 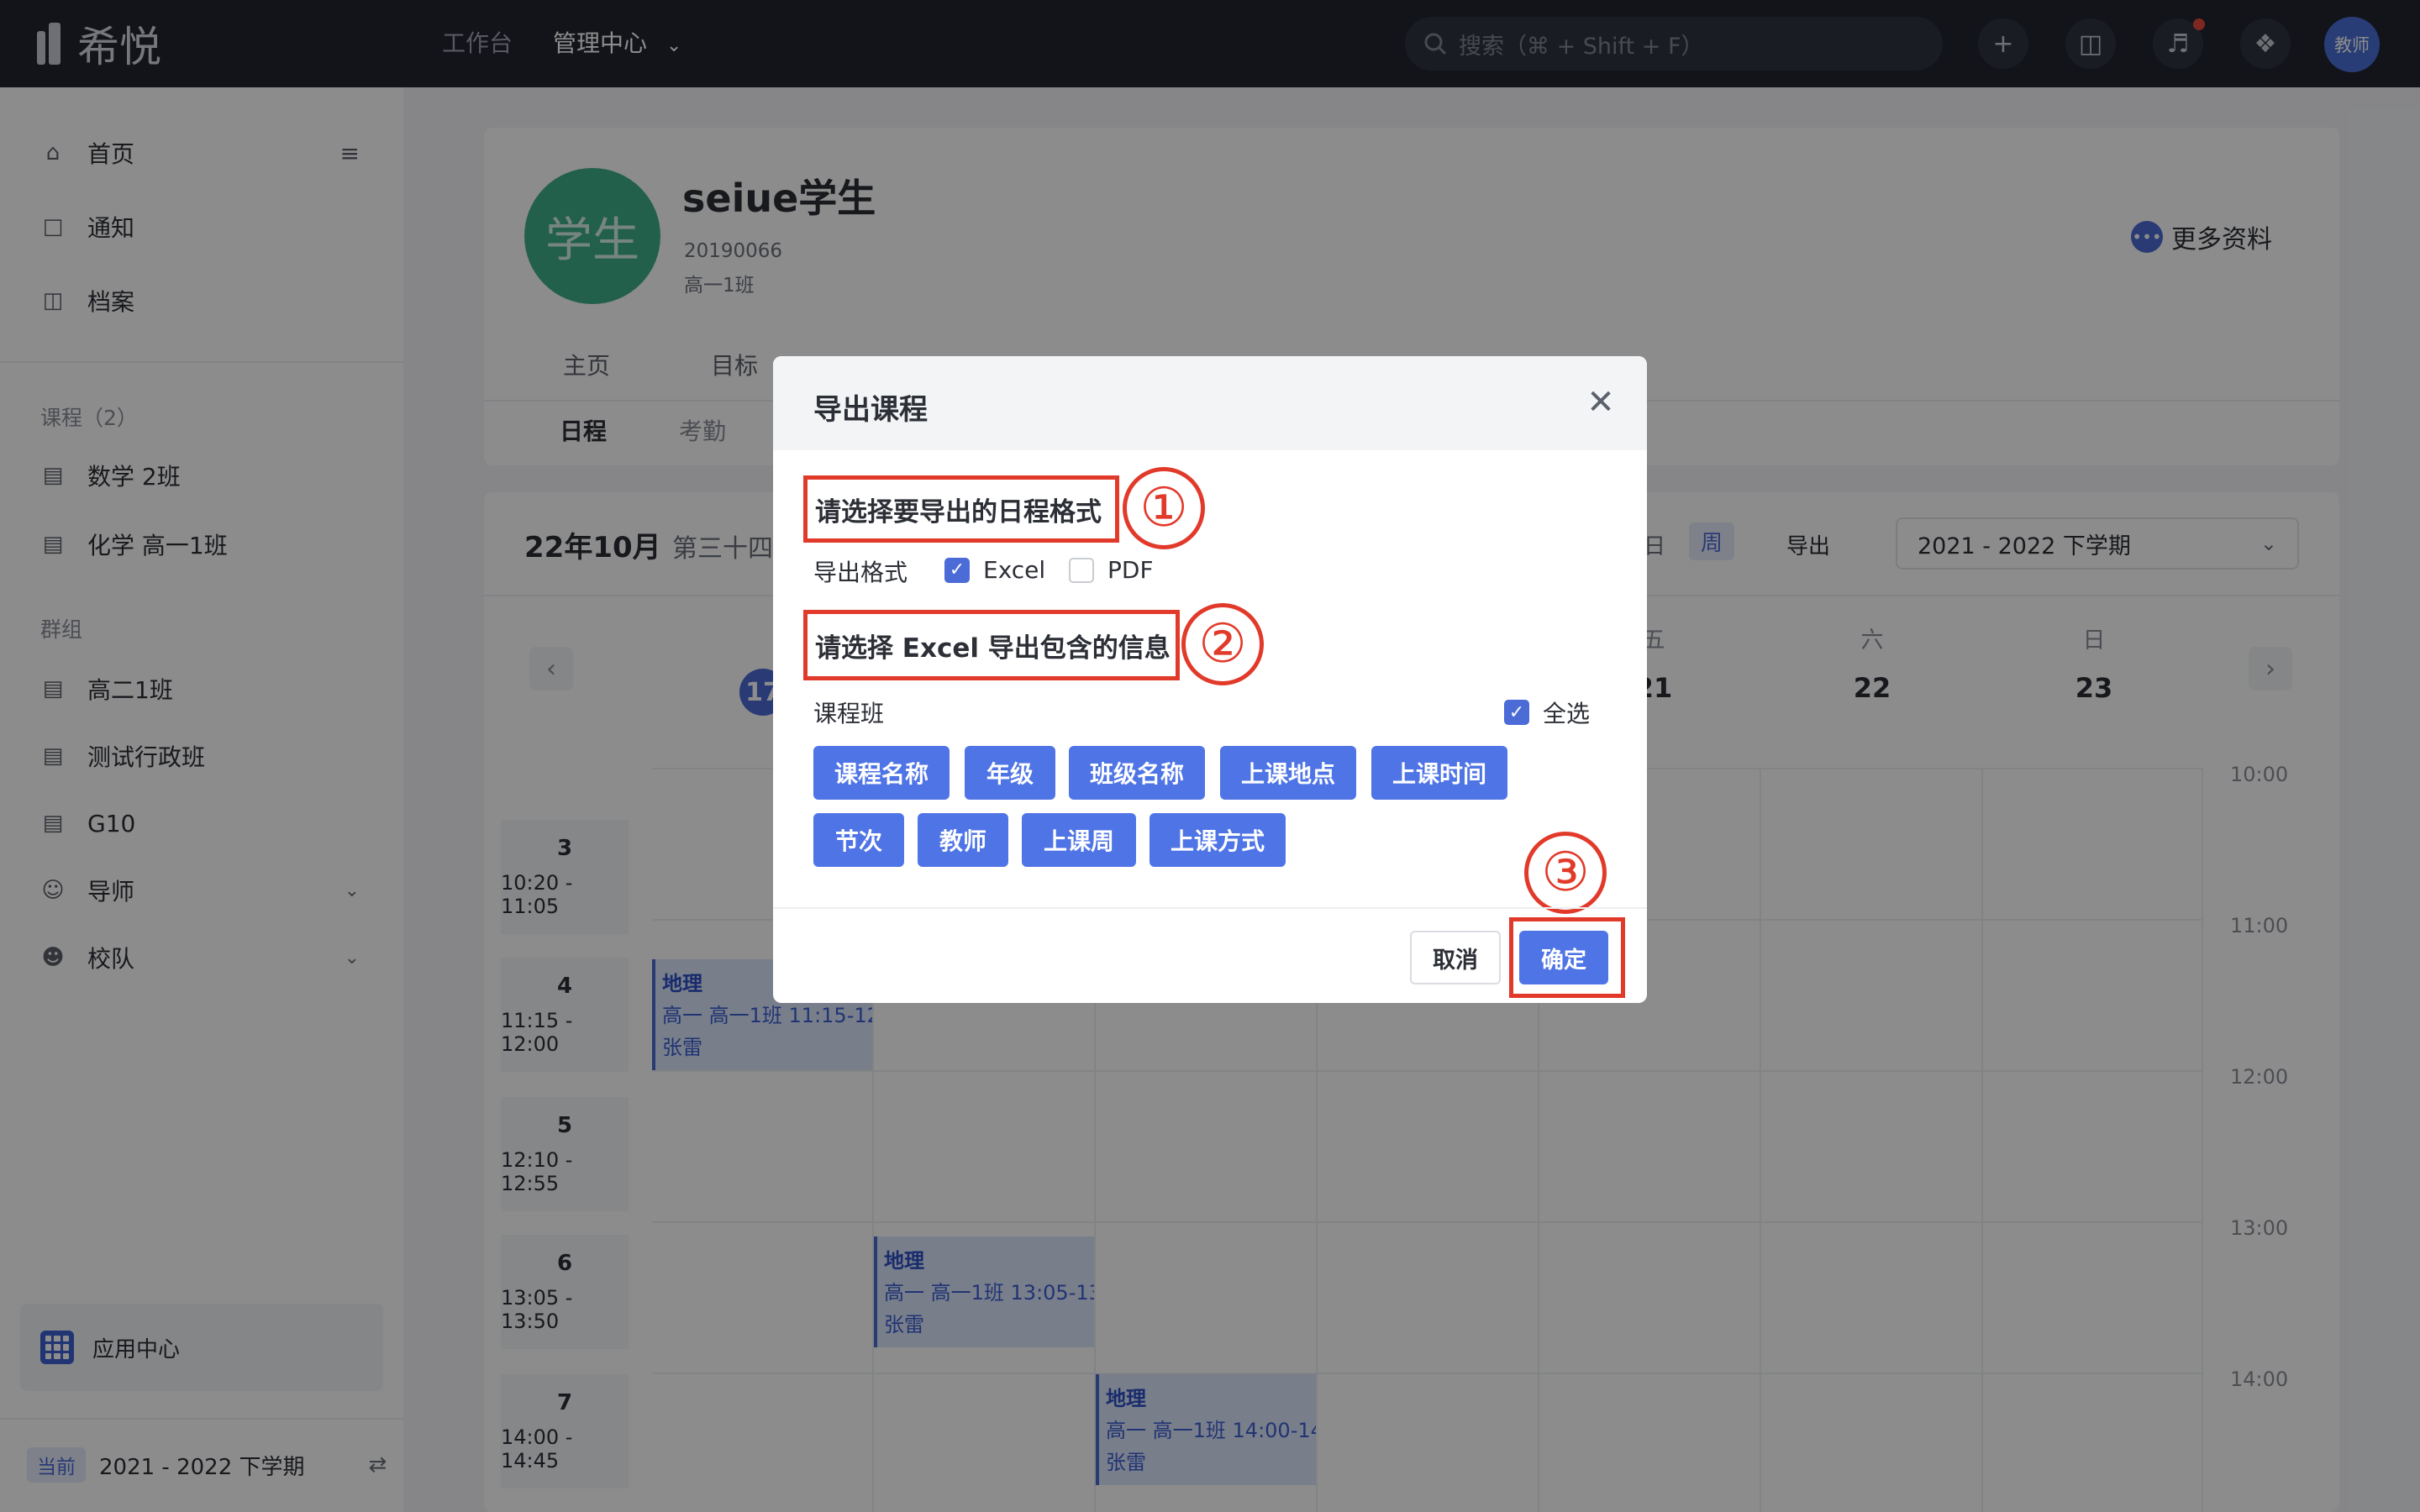 I want to click on step1-marker: ①, so click(x=1164, y=508).